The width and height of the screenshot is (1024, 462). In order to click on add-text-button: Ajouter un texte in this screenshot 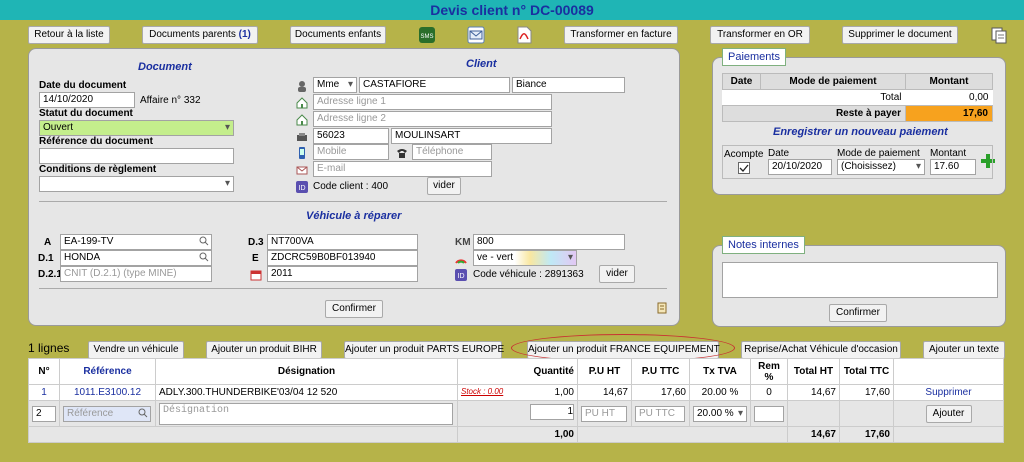, I will do `click(964, 350)`.